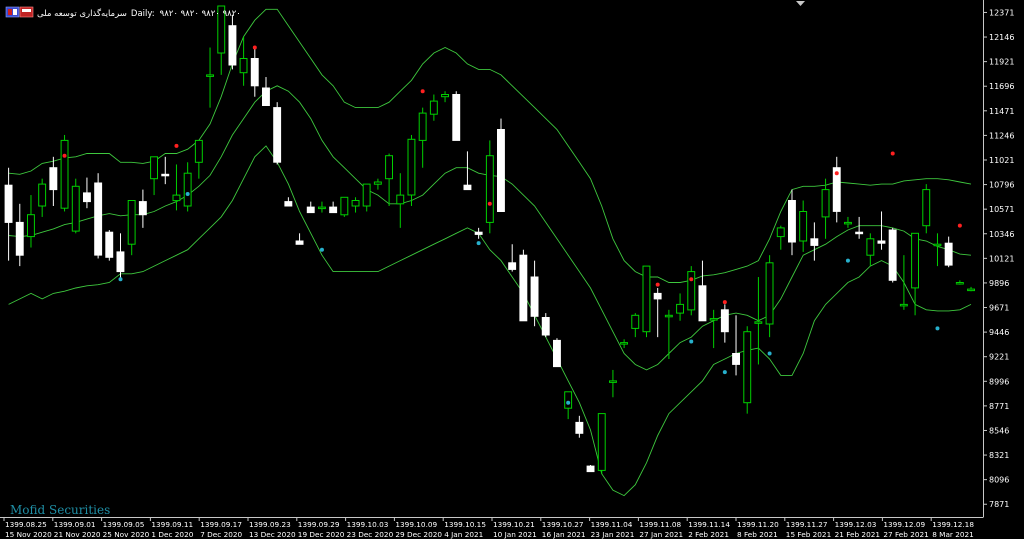 This screenshot has width=1024, height=539. What do you see at coordinates (515, 534) in the screenshot?
I see `time-tick-label-gregorian: 10 Jan 2021` at bounding box center [515, 534].